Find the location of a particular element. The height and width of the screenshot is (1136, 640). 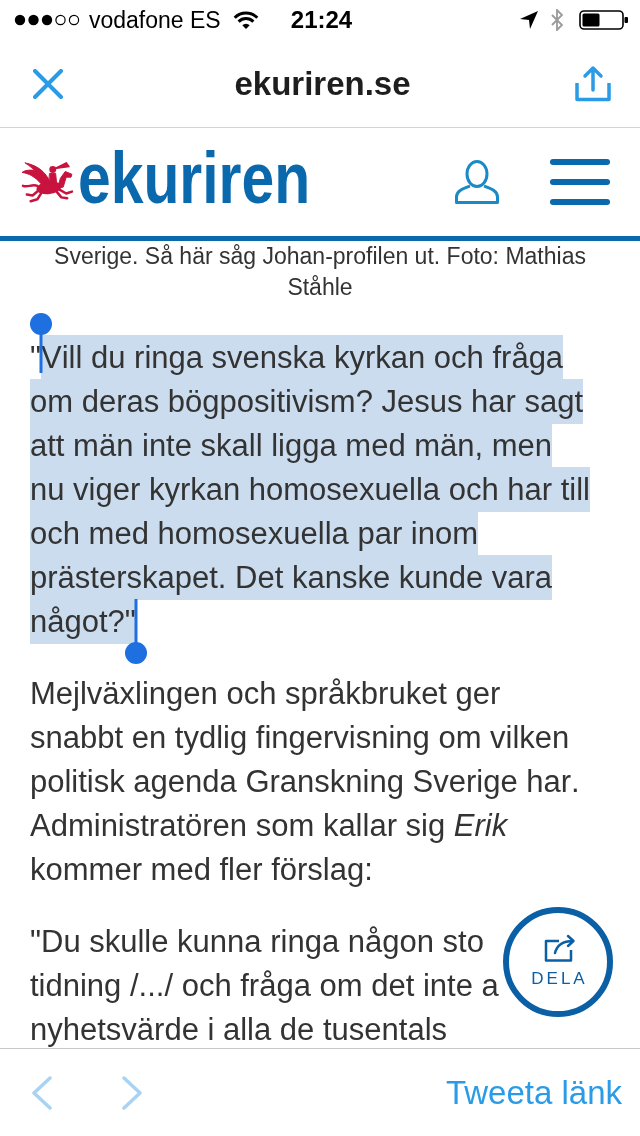

share-button: DELA is located at coordinates (558, 962).